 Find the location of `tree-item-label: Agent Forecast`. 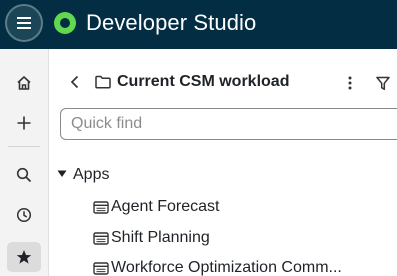

tree-item-label: Agent Forecast is located at coordinates (165, 206).